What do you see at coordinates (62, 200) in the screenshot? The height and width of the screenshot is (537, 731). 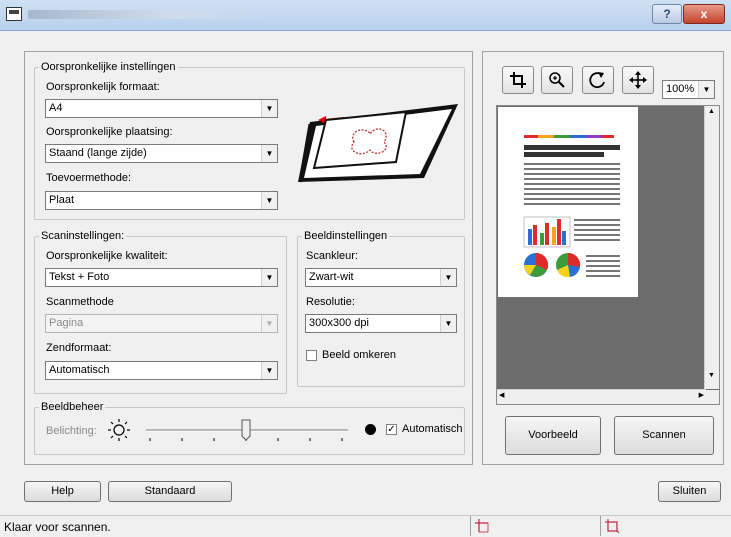 I see `feed-method-value: Plaat` at bounding box center [62, 200].